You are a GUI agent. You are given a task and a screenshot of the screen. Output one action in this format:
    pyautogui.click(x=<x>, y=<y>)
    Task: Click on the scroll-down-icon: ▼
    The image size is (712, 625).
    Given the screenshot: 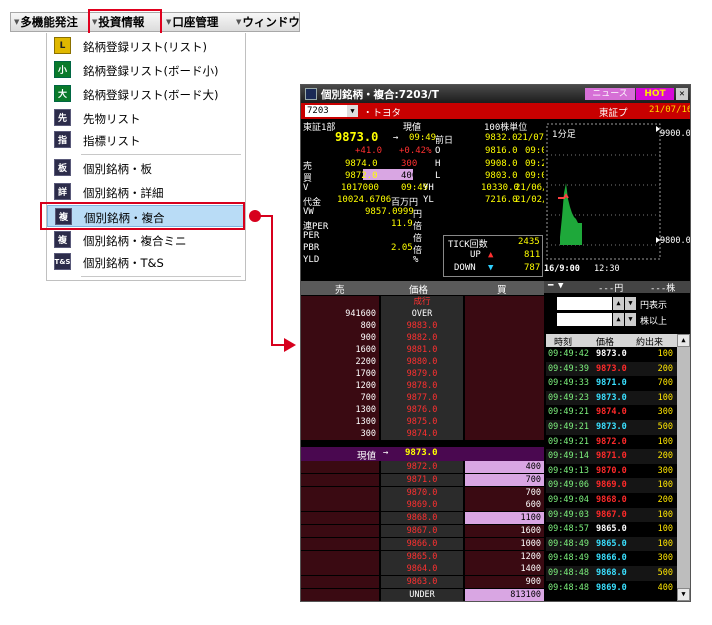 What is the action you would take?
    pyautogui.click(x=683, y=594)
    